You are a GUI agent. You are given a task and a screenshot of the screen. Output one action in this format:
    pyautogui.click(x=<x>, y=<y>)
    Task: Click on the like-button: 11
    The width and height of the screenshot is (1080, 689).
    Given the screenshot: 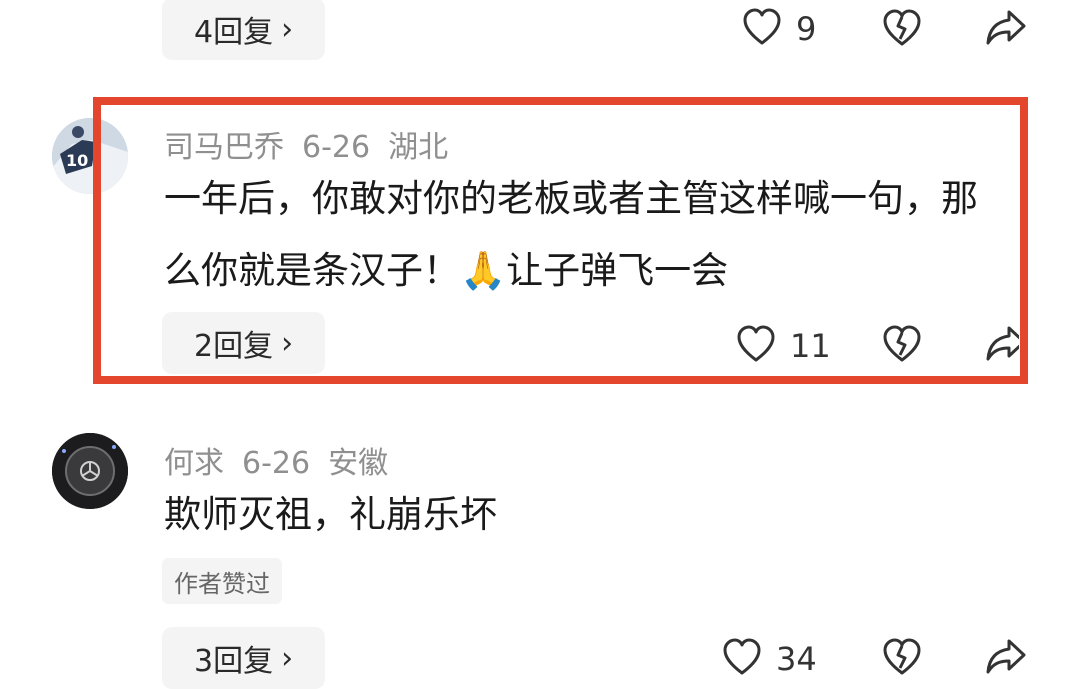 What is the action you would take?
    pyautogui.click(x=783, y=346)
    